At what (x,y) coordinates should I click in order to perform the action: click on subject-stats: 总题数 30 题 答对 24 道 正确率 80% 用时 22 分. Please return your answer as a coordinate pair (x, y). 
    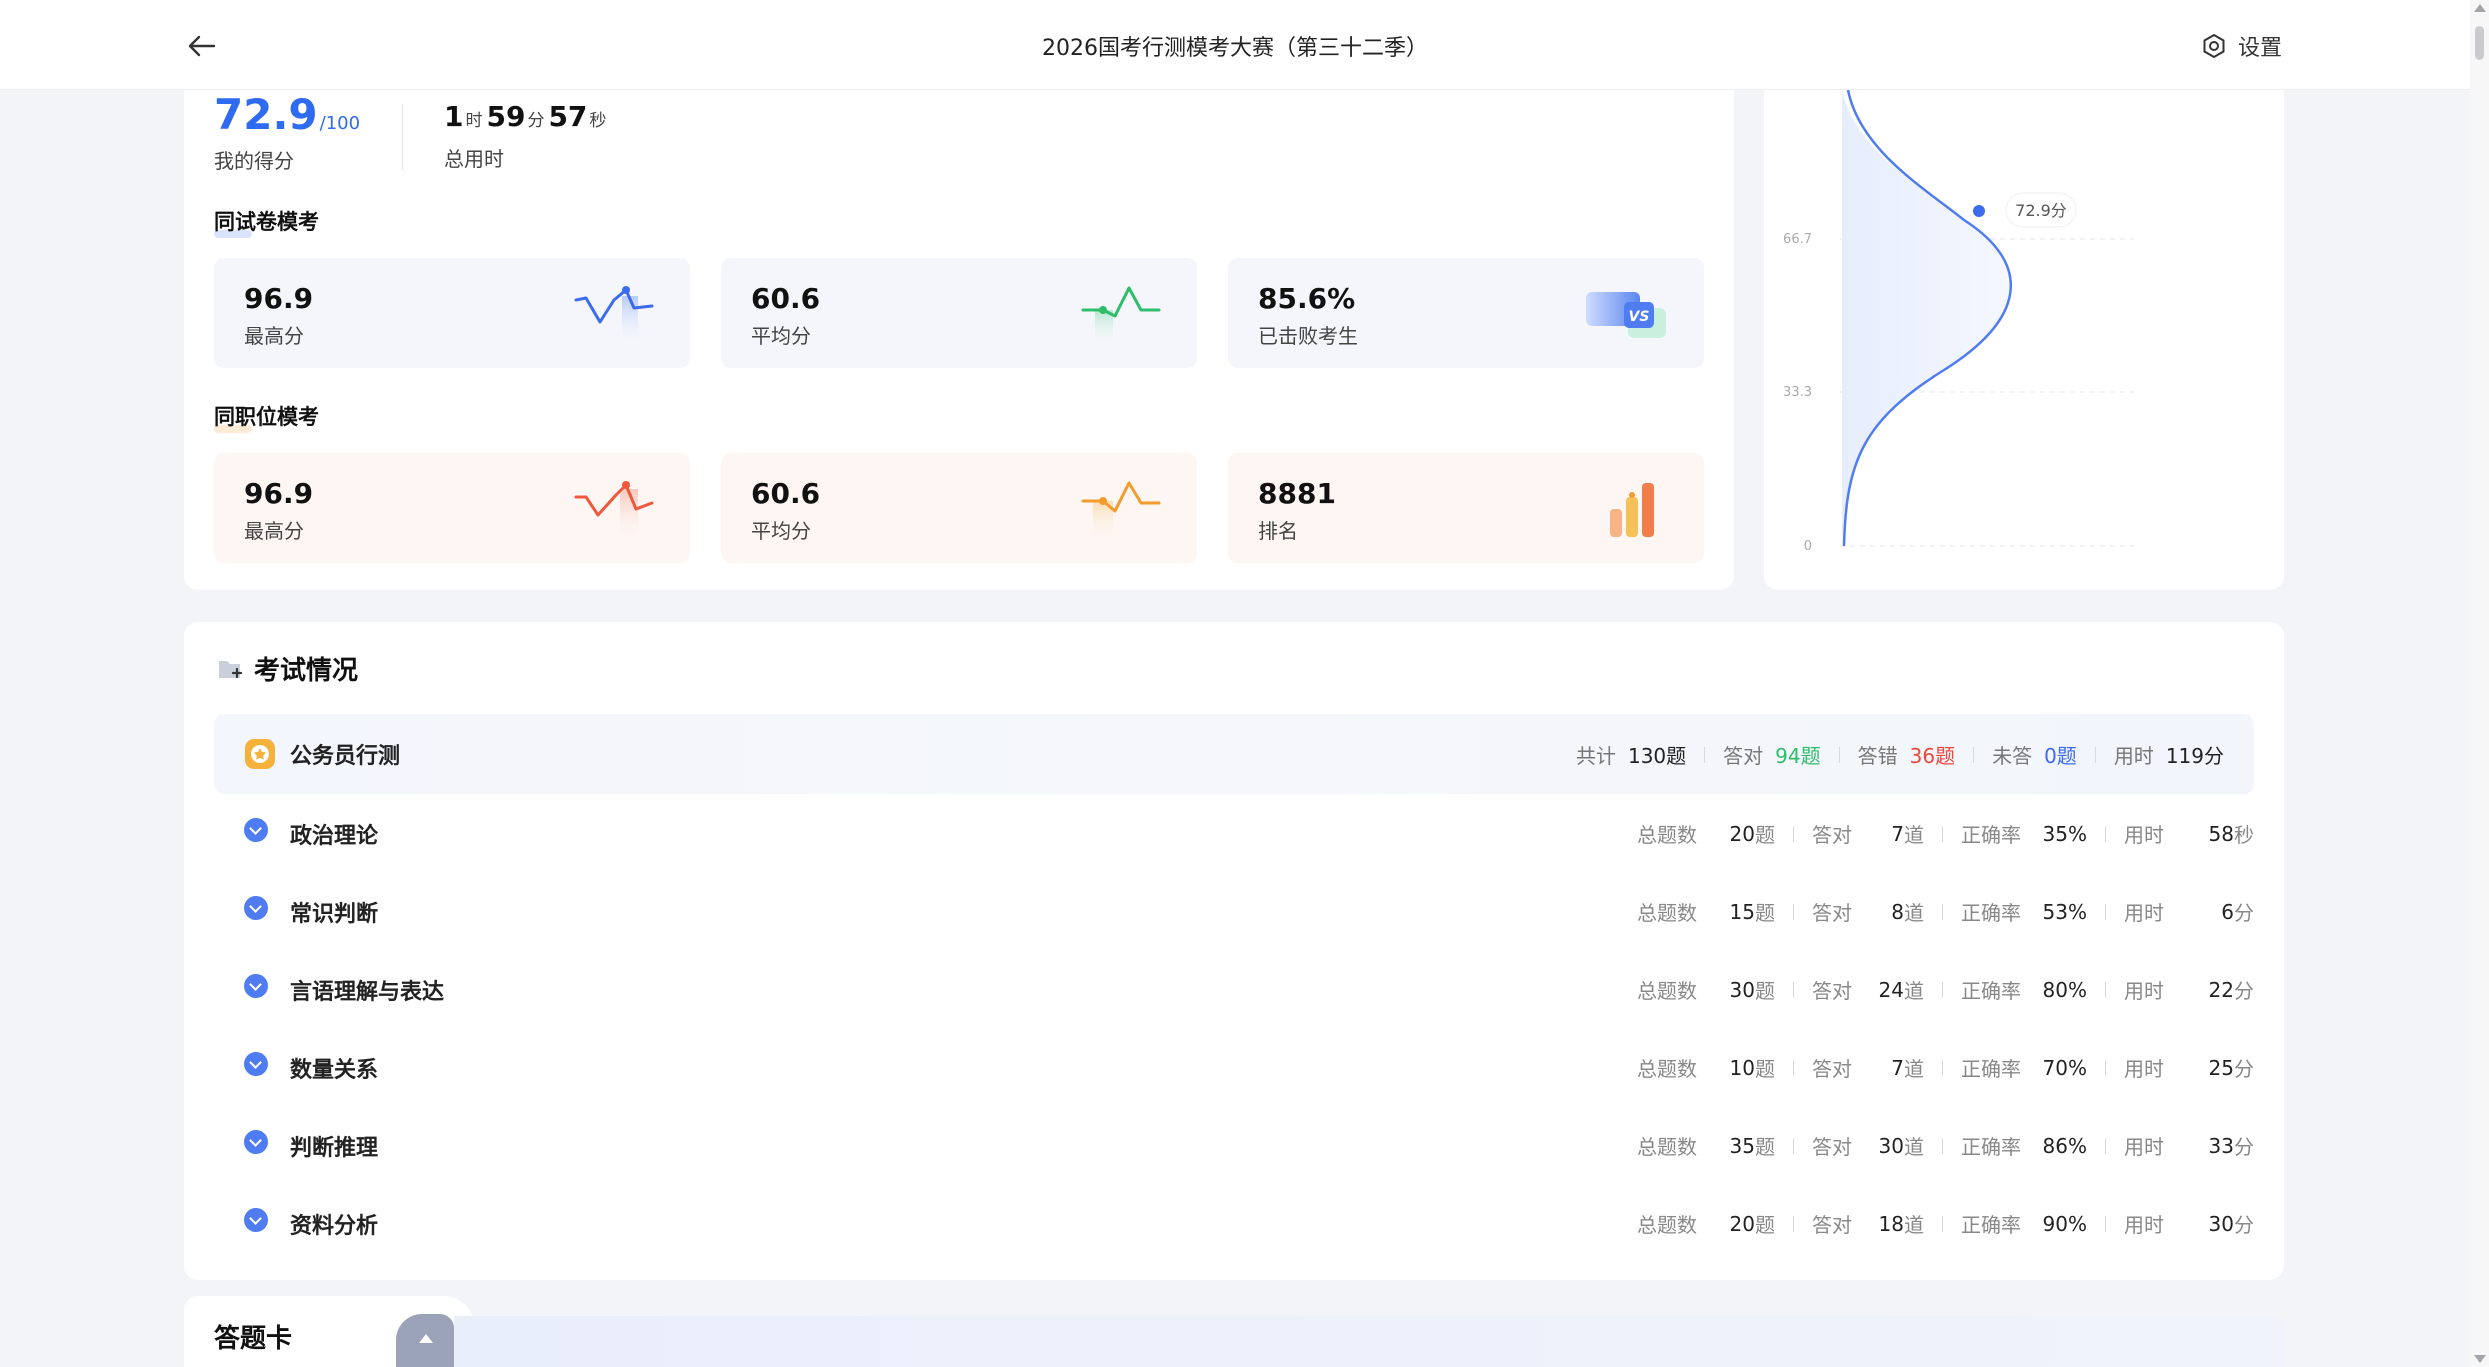
    Looking at the image, I should click on (1945, 989).